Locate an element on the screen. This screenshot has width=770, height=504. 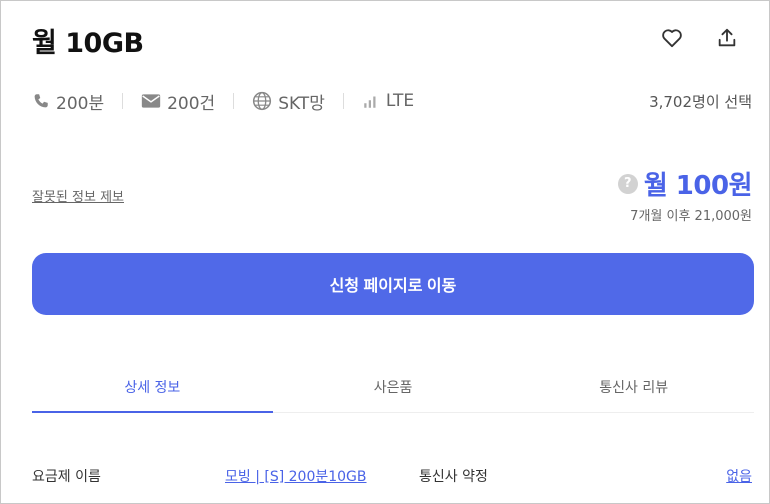
spec-sms-value: 200건 is located at coordinates (191, 103).